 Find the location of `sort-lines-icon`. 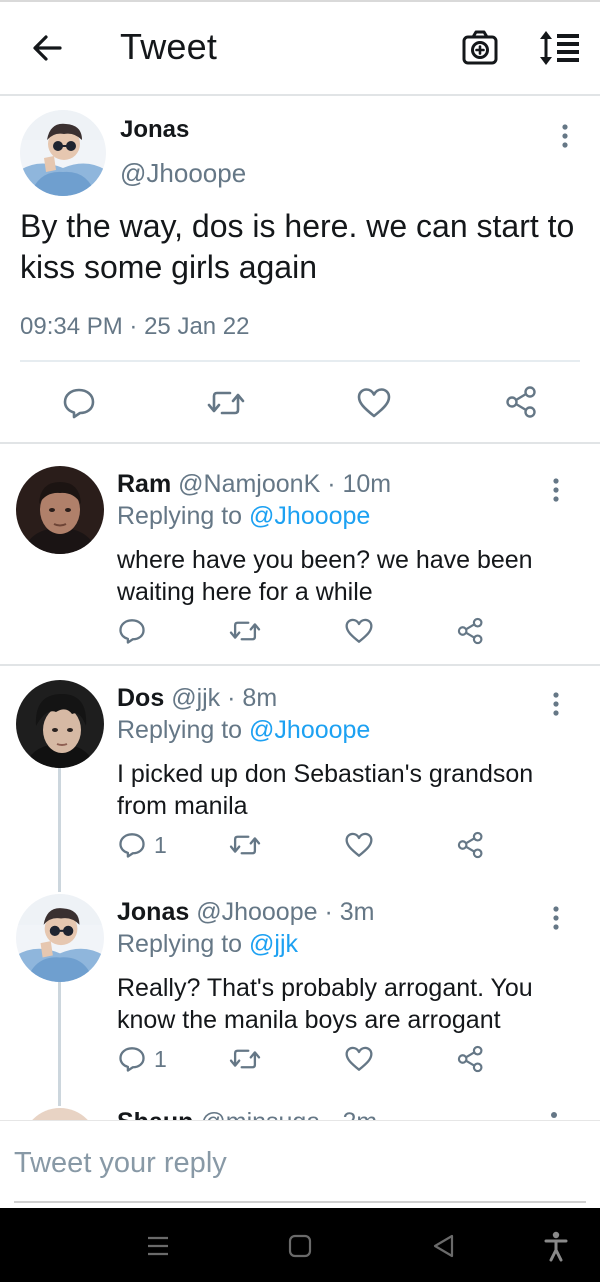

sort-lines-icon is located at coordinates (559, 48).